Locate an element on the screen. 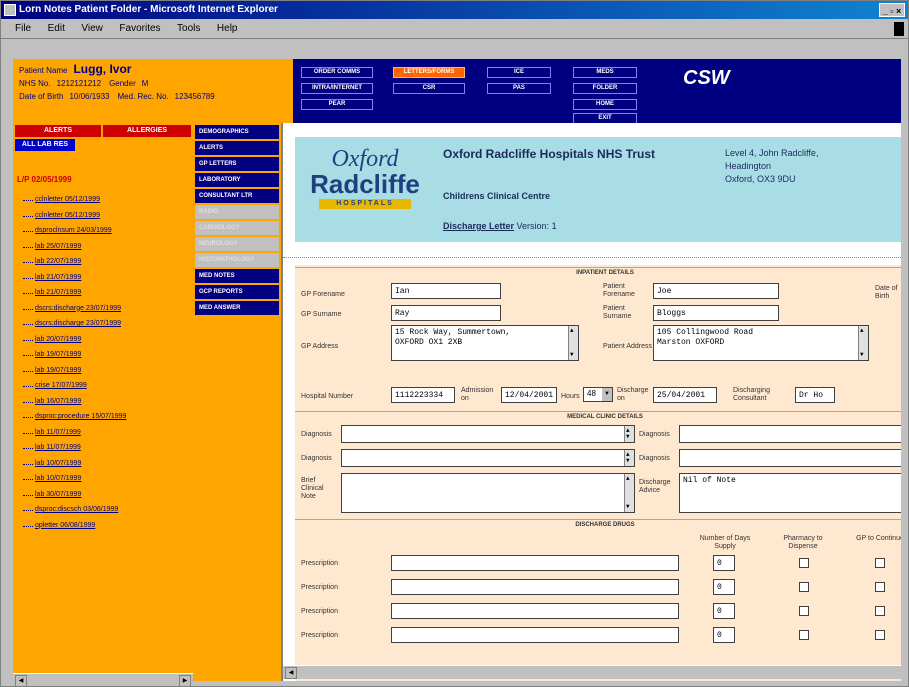 This screenshot has height=687, width=909. brief-note-field is located at coordinates (488, 493).